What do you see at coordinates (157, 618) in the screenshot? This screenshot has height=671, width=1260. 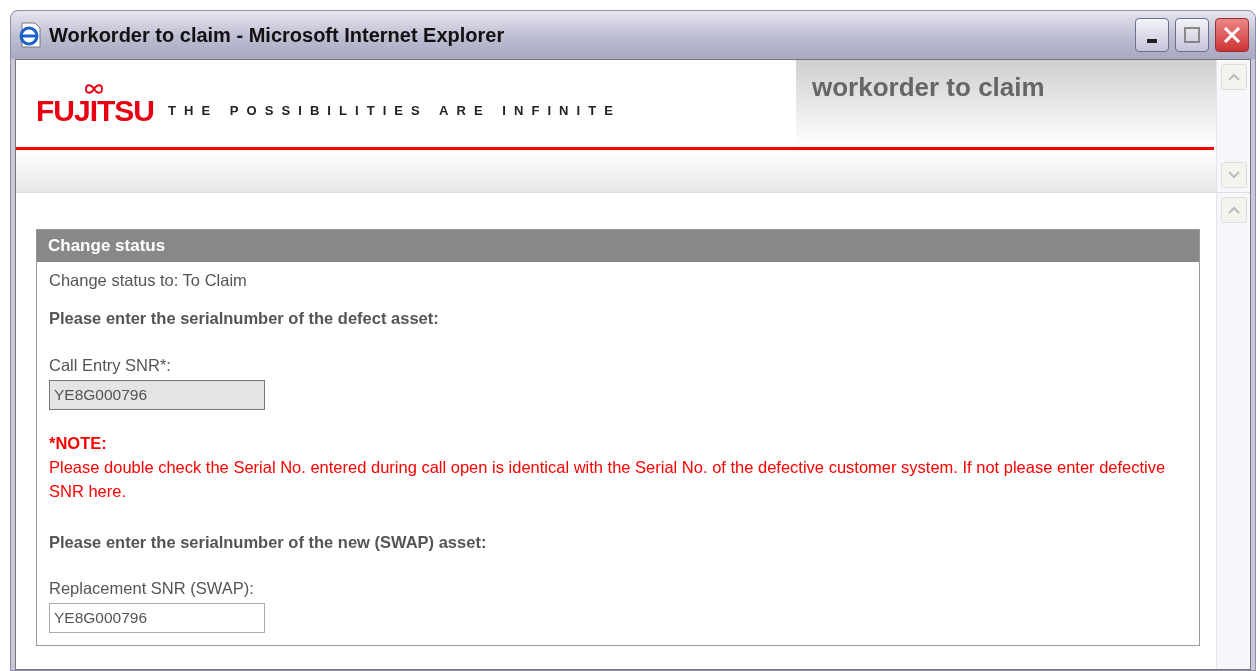 I see `input-field: YE8G000796` at bounding box center [157, 618].